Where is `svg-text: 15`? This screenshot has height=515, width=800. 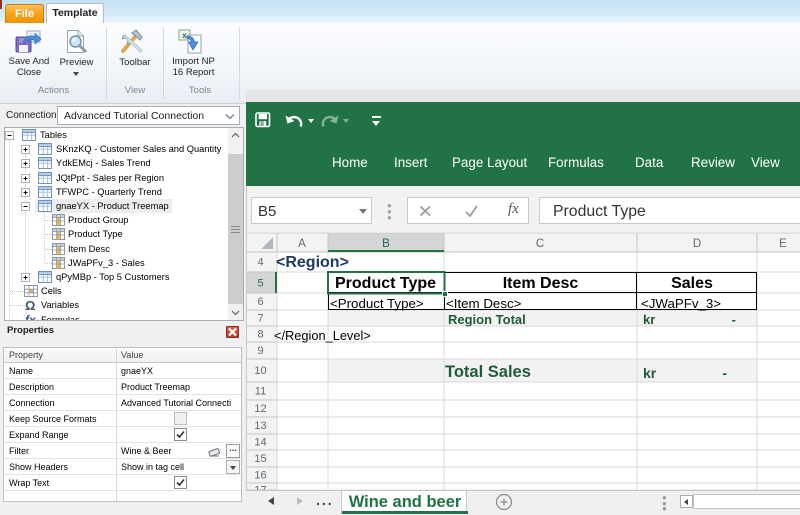
svg-text: 15 is located at coordinates (260, 459).